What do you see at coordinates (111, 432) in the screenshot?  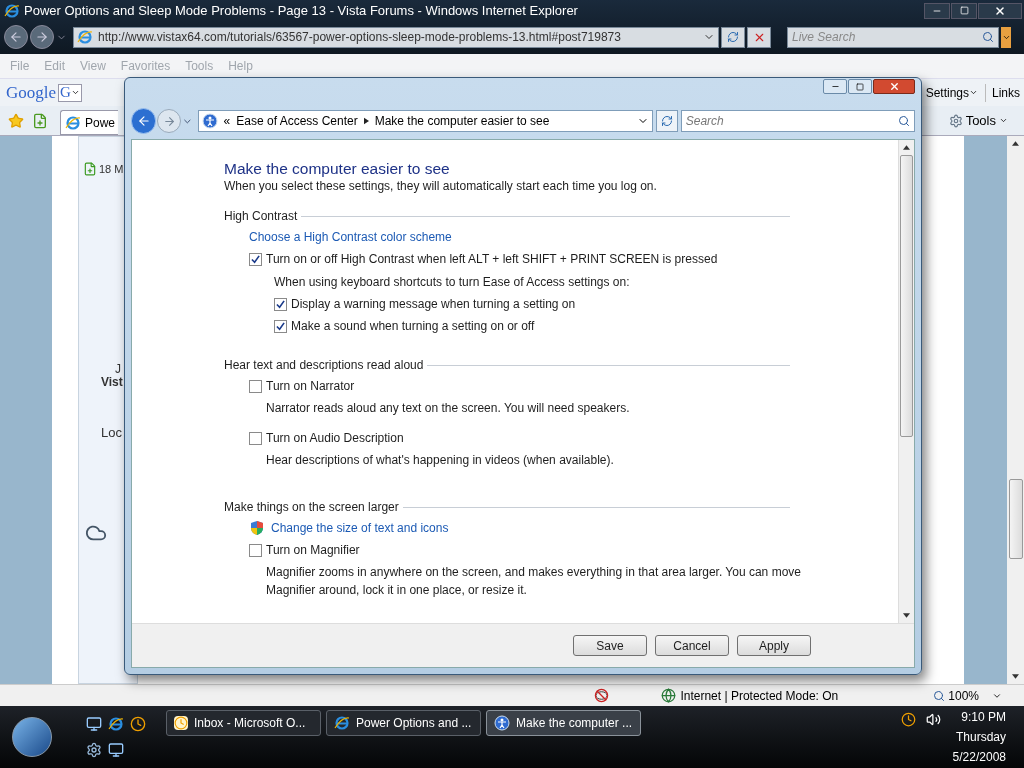 I see `user-location: Loc` at bounding box center [111, 432].